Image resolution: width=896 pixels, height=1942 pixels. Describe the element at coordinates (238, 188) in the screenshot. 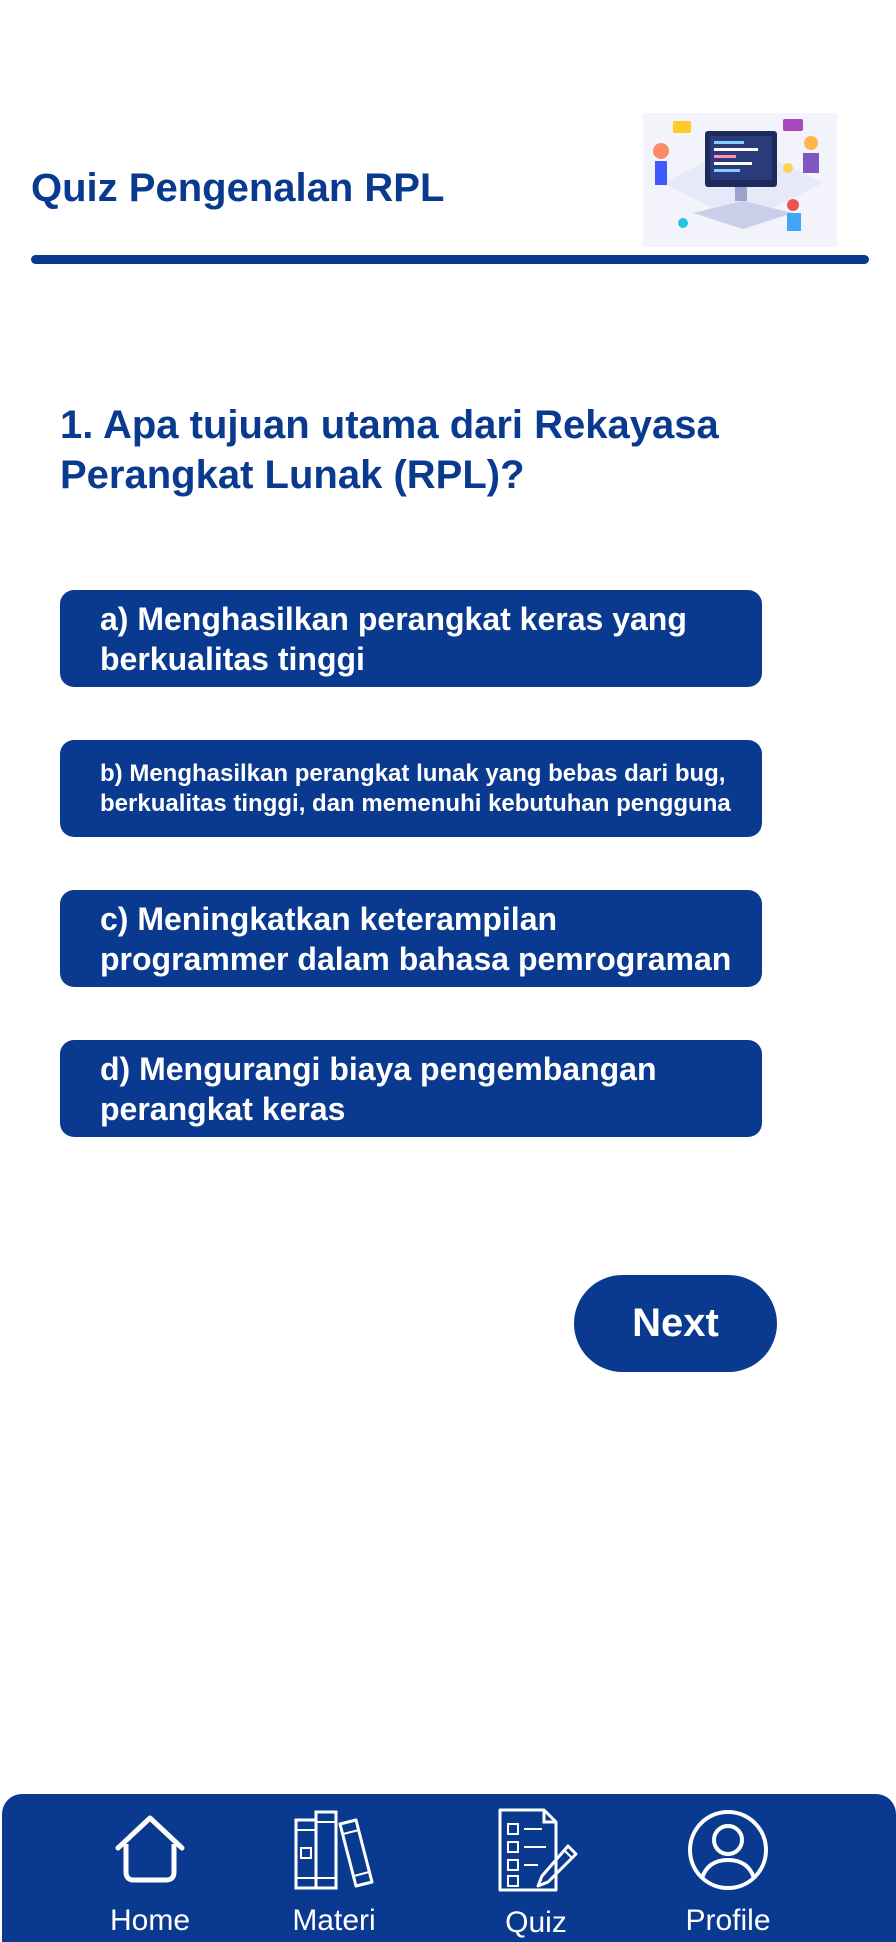

I see `page-title: Quiz Pengenalan RPL` at that location.